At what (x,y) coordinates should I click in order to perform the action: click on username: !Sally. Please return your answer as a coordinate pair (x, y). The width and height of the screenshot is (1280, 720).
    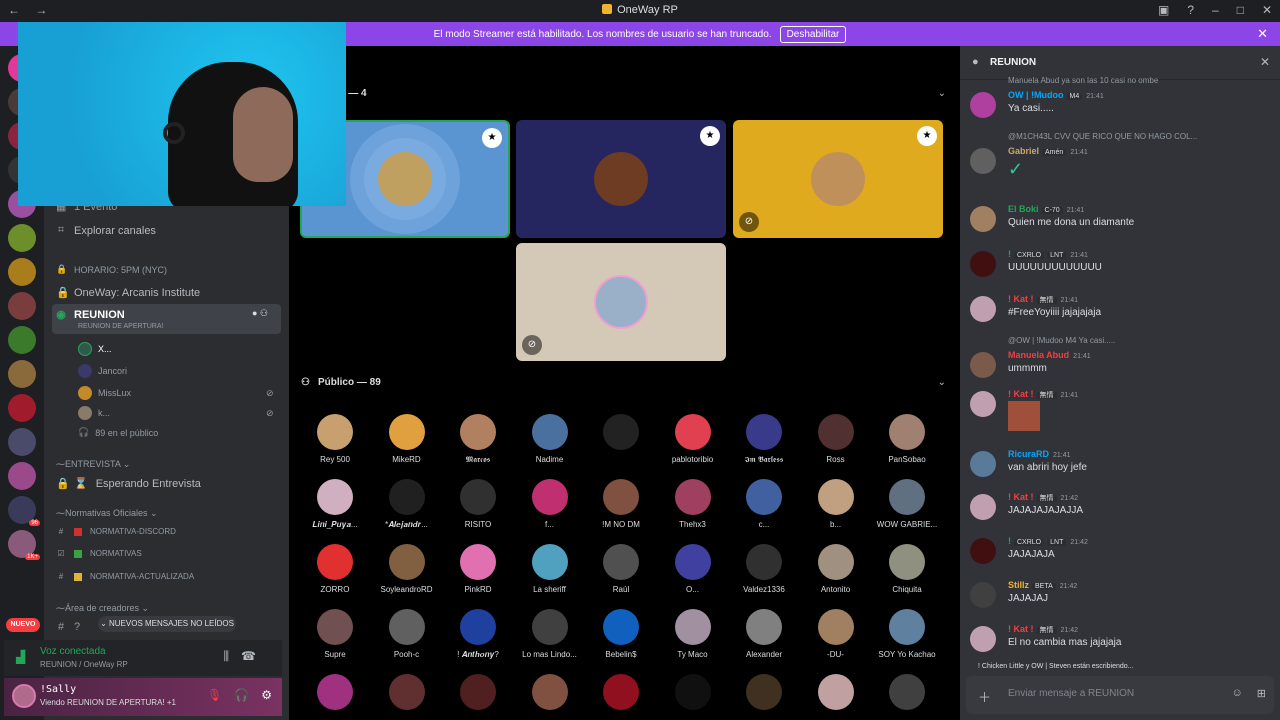
    Looking at the image, I should click on (58, 689).